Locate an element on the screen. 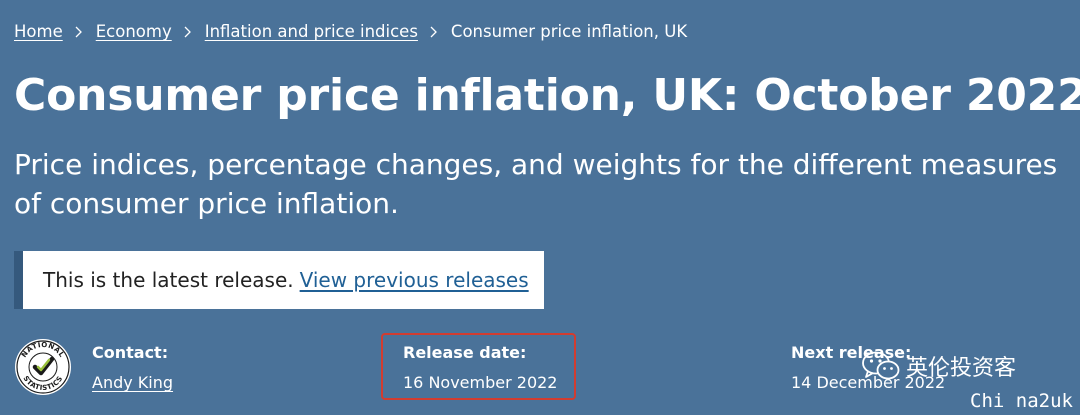 The image size is (1080, 415). breadcrumb-home-link: Home is located at coordinates (38, 32).